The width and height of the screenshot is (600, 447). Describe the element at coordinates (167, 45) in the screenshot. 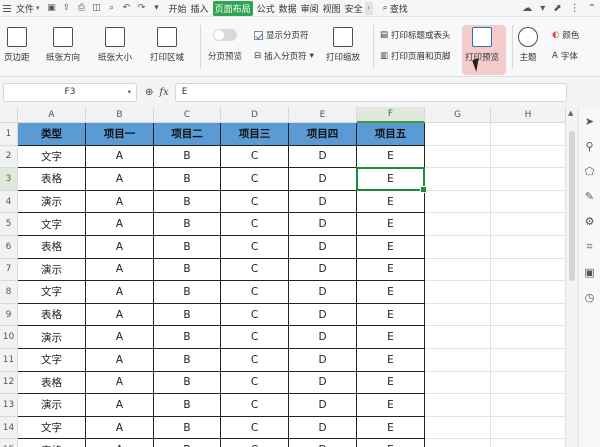

I see `print-area-button: 打印区域` at that location.